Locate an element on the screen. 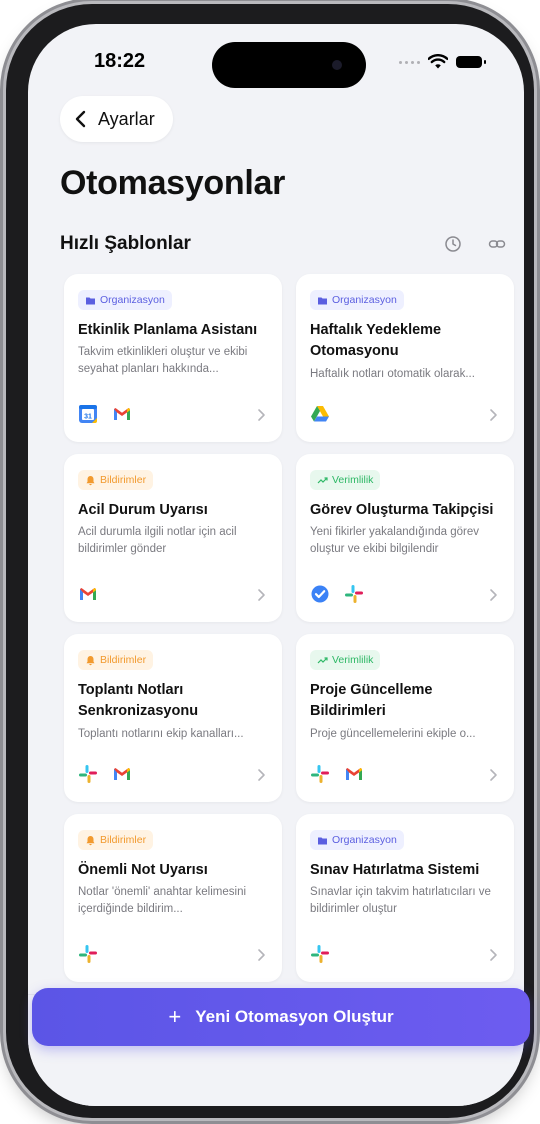  battery-icon is located at coordinates (471, 62).